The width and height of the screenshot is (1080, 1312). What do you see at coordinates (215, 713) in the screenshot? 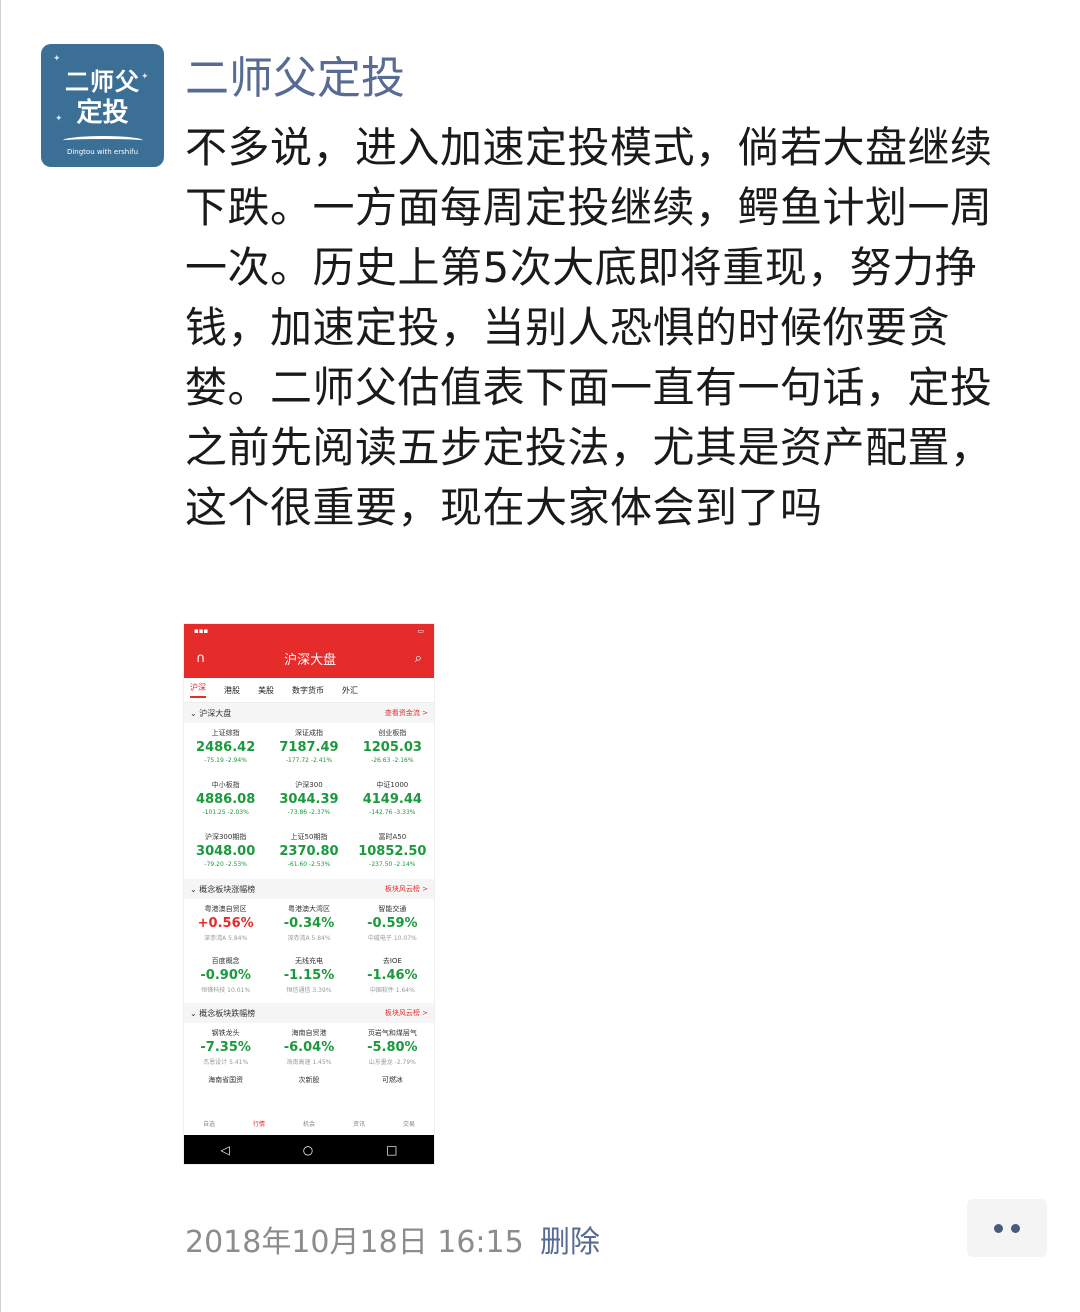
I see `section-title: 沪深大盘` at bounding box center [215, 713].